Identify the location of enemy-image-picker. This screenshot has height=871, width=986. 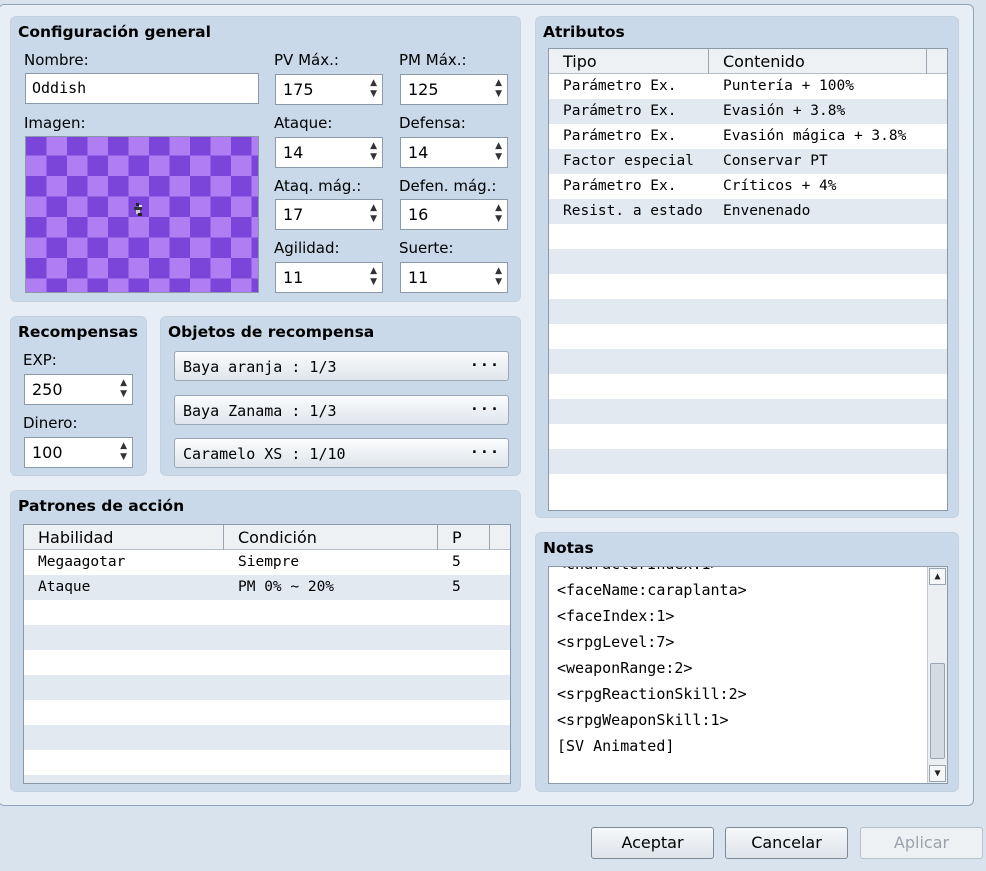
(142, 214).